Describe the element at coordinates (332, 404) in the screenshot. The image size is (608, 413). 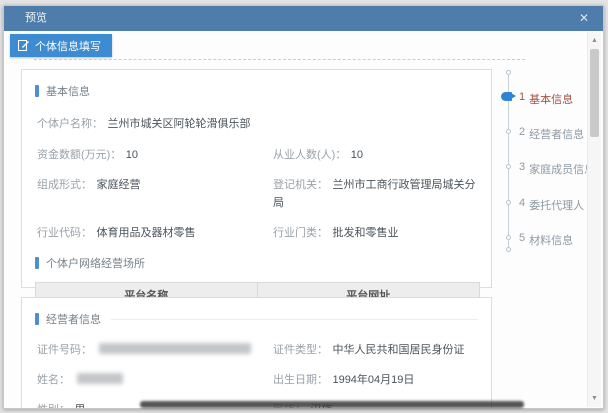
I see `bottom-artifact-strip` at that location.